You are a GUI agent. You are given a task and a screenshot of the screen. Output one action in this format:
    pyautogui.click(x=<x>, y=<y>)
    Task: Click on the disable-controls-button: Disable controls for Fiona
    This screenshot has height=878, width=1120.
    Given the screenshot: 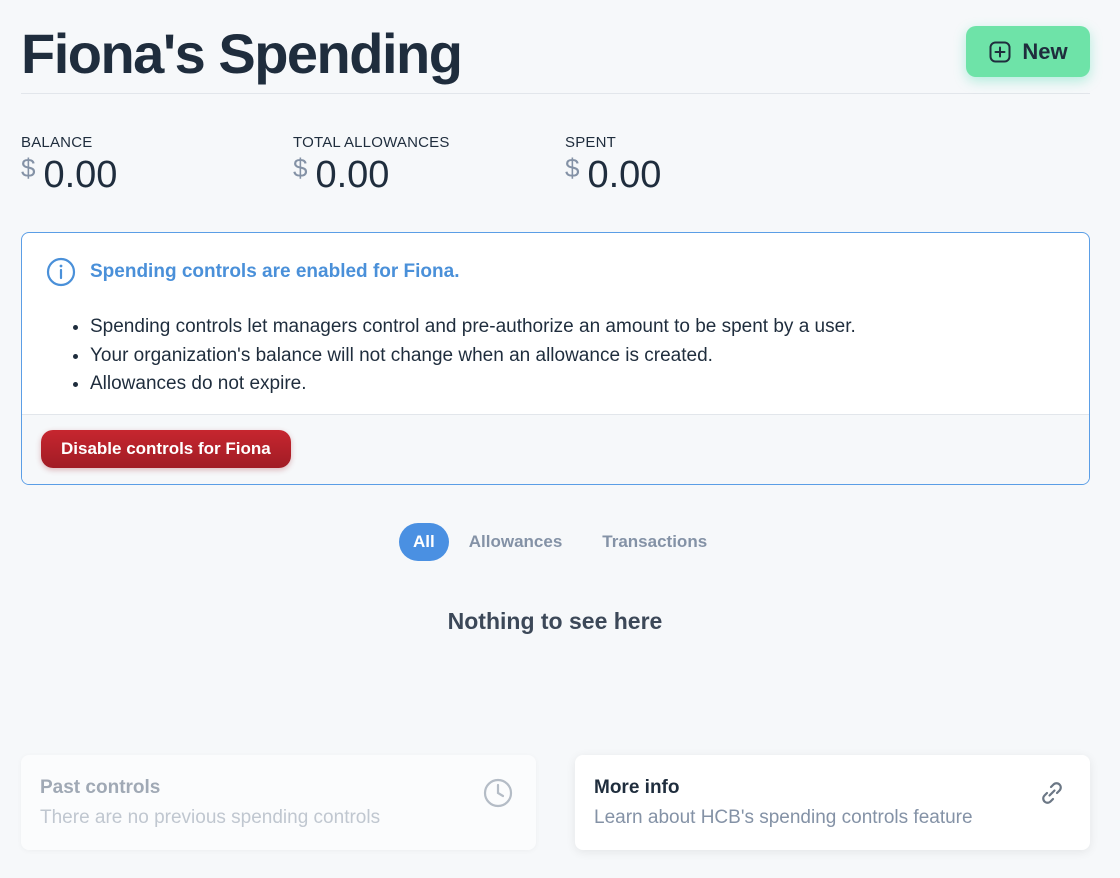 What is the action you would take?
    pyautogui.click(x=166, y=449)
    